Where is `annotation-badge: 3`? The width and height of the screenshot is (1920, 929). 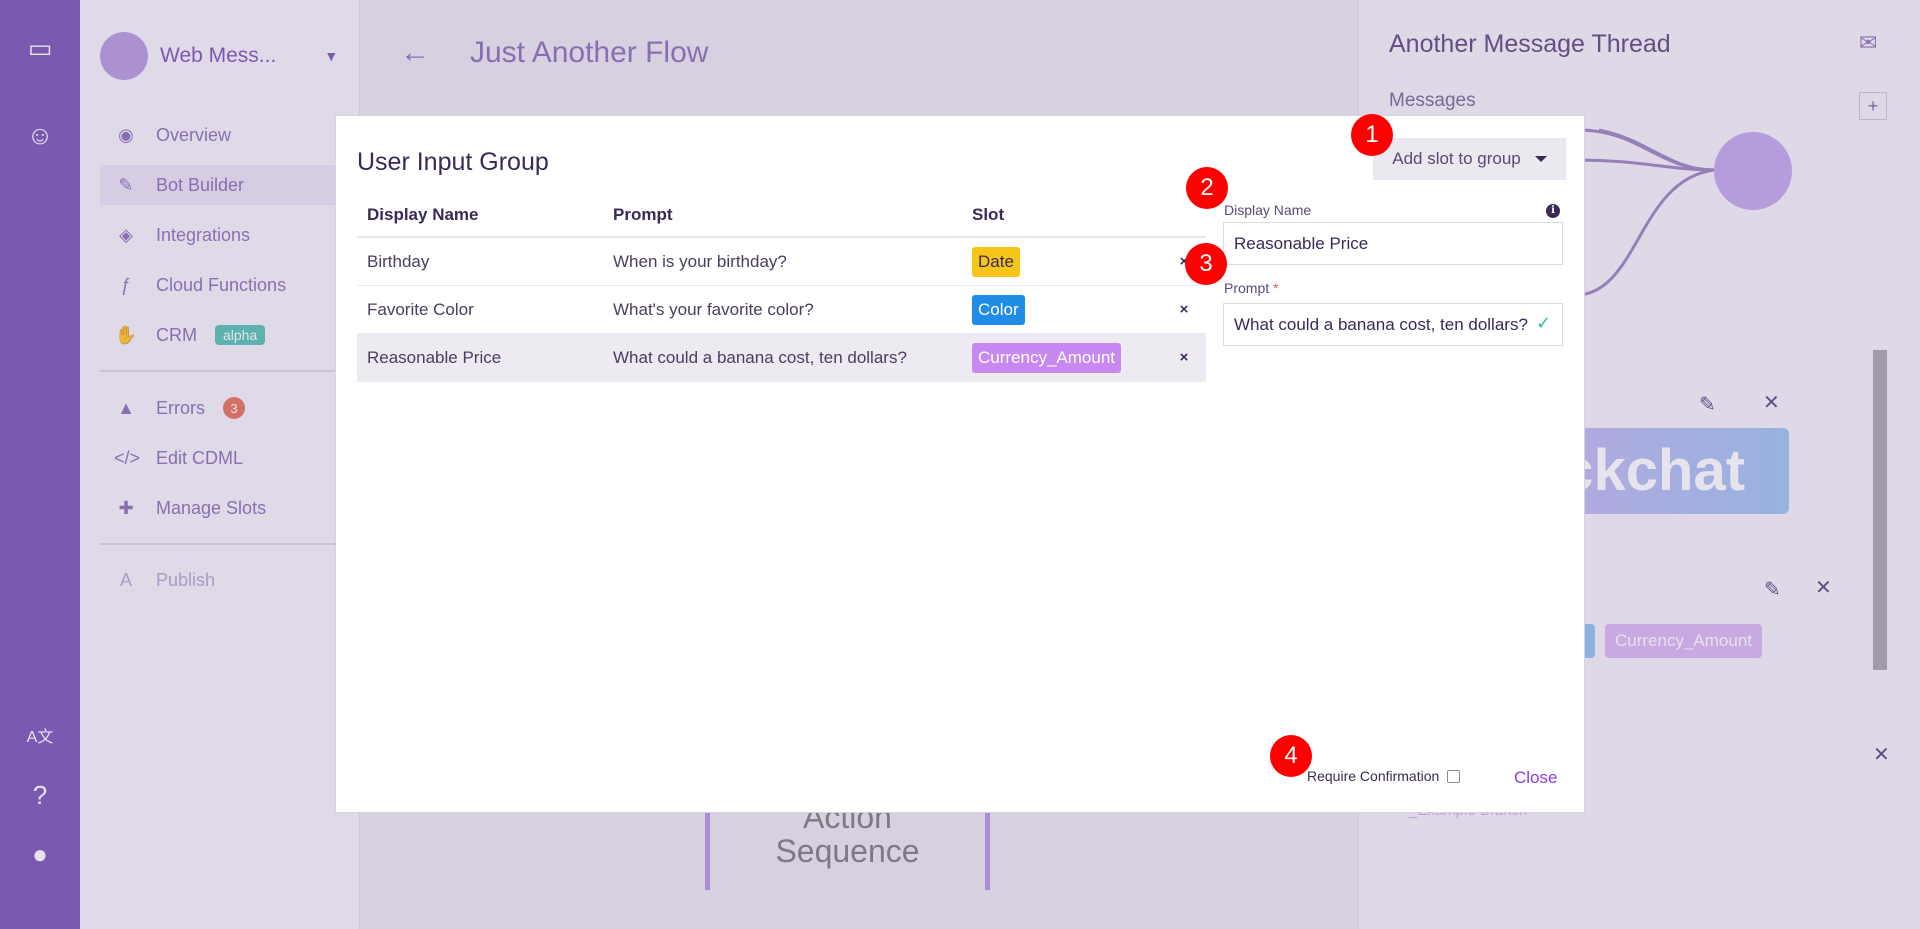
annotation-badge: 3 is located at coordinates (1206, 264).